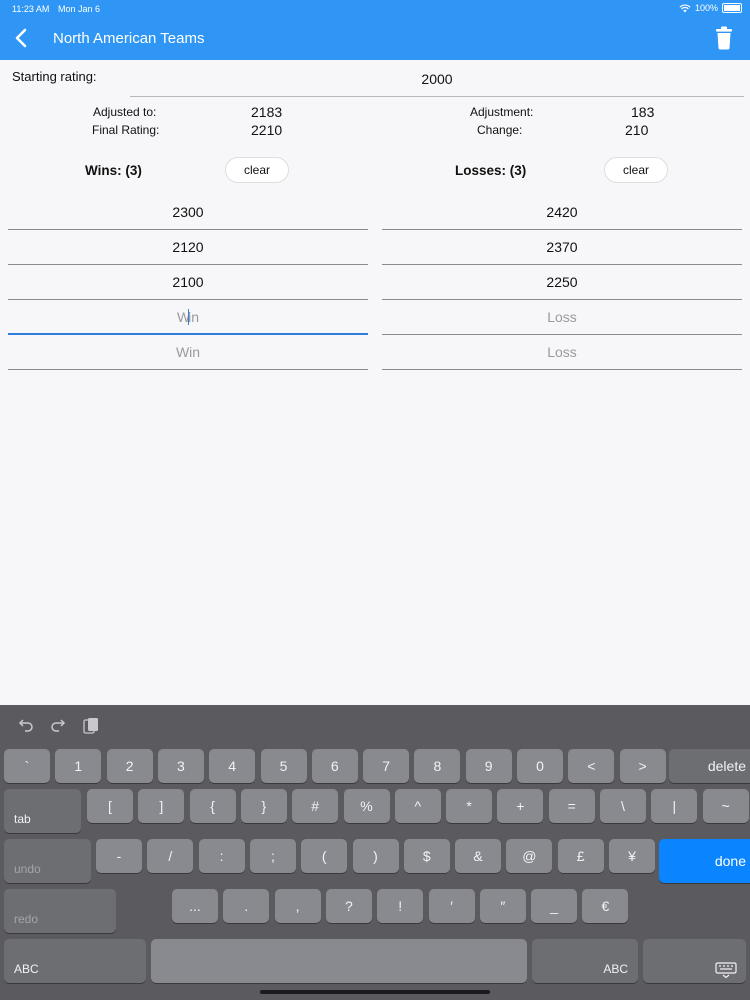  What do you see at coordinates (637, 130) in the screenshot?
I see `change-value: 210` at bounding box center [637, 130].